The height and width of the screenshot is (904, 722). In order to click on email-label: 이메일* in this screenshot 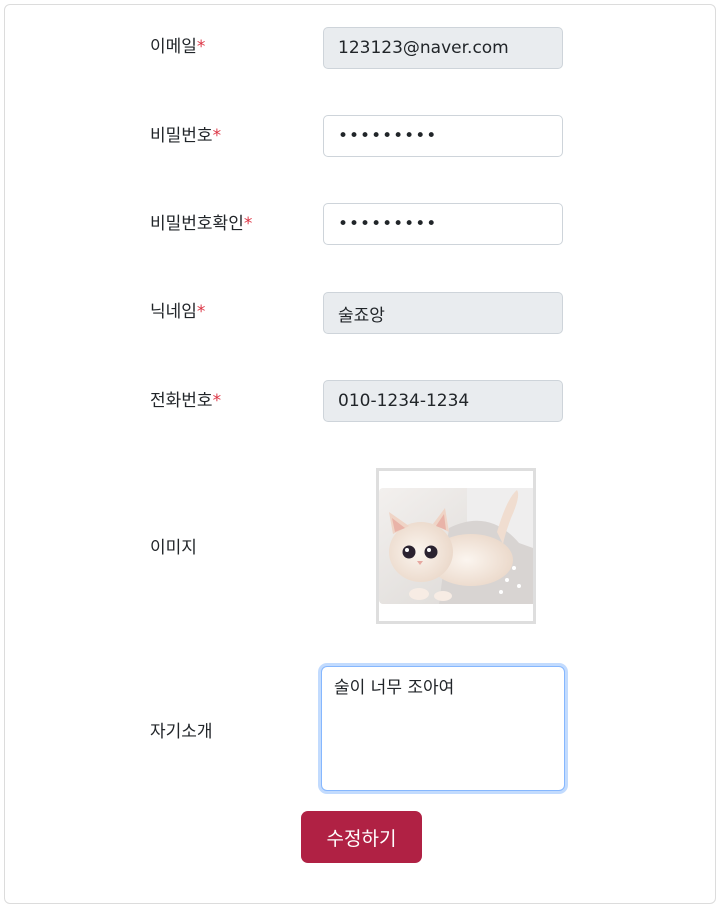, I will do `click(178, 47)`.